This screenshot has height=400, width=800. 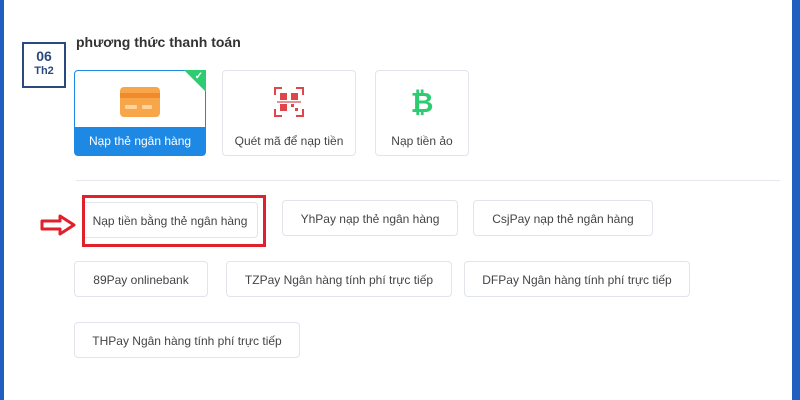 I want to click on check-icon: ✓, so click(x=198, y=76).